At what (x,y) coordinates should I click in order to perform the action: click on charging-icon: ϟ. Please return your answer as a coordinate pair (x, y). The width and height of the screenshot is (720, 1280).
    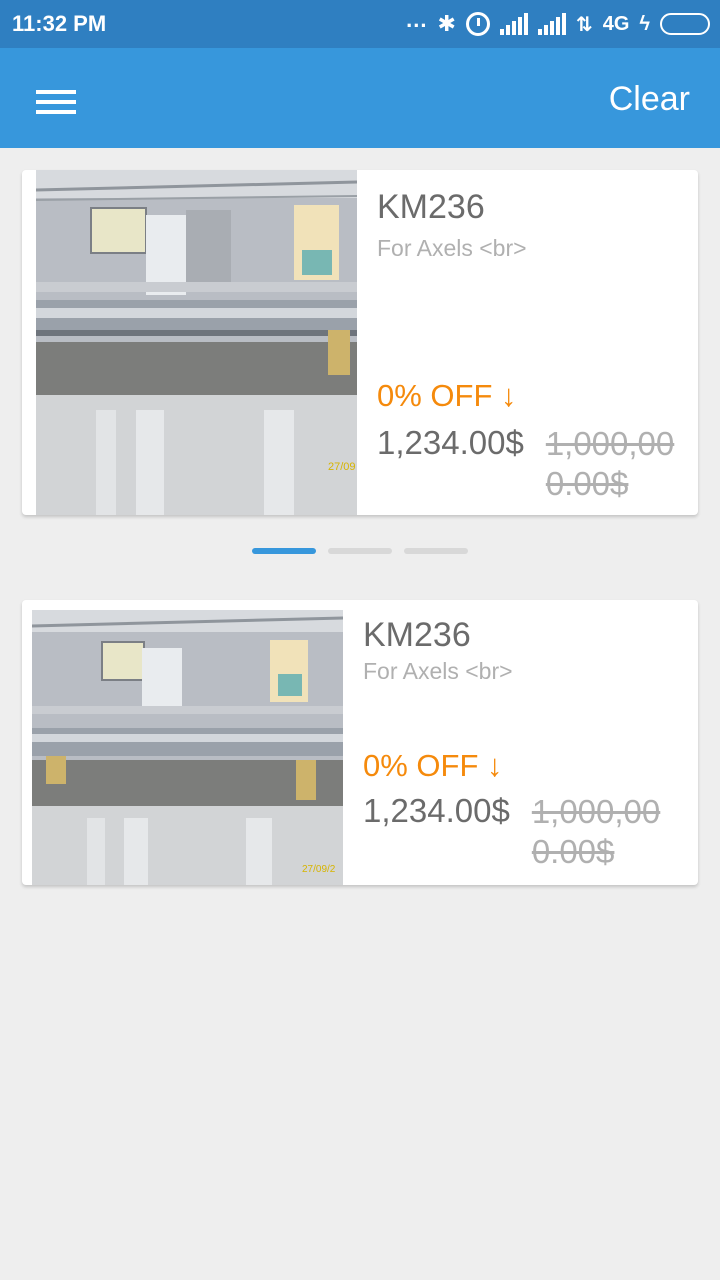
    Looking at the image, I should click on (644, 23).